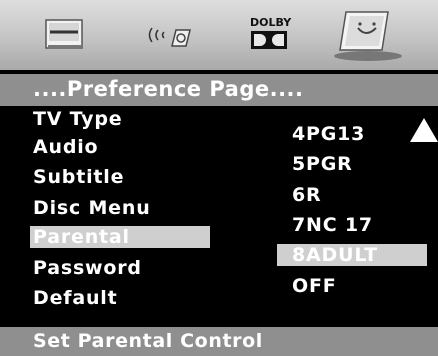 This screenshot has height=356, width=438. I want to click on dolby-logo-text: DOLBY, so click(271, 22).